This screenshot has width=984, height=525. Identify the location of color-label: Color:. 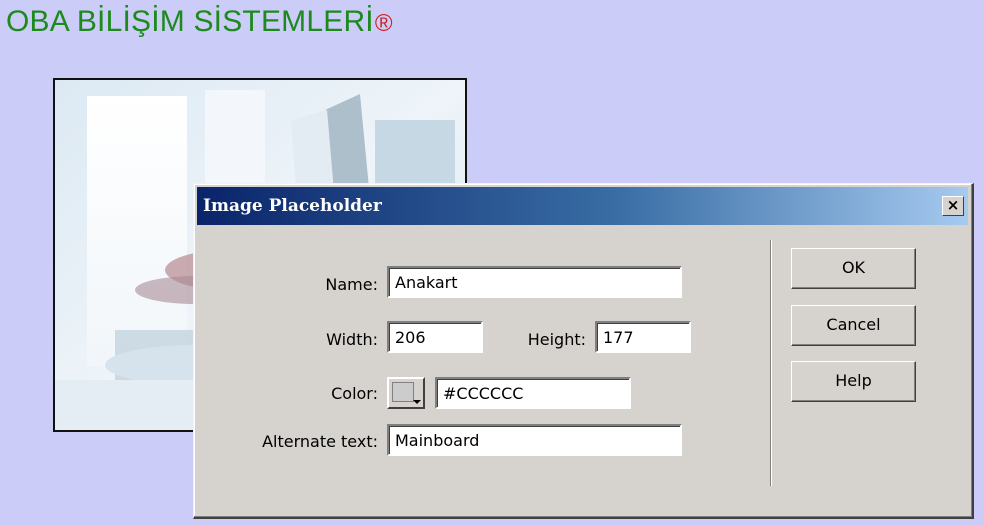
(354, 393).